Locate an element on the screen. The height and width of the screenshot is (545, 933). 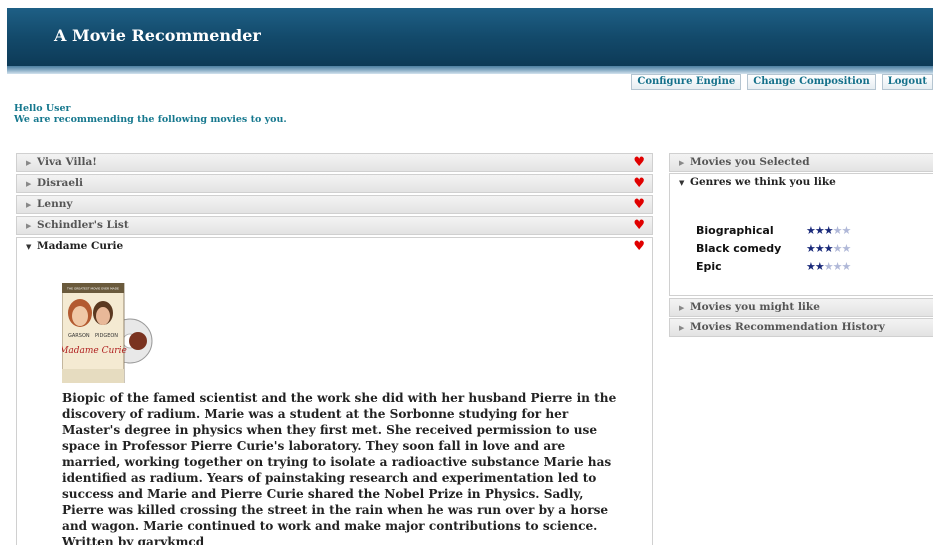
genre-row: Epic ★★★★★ is located at coordinates (796, 269).